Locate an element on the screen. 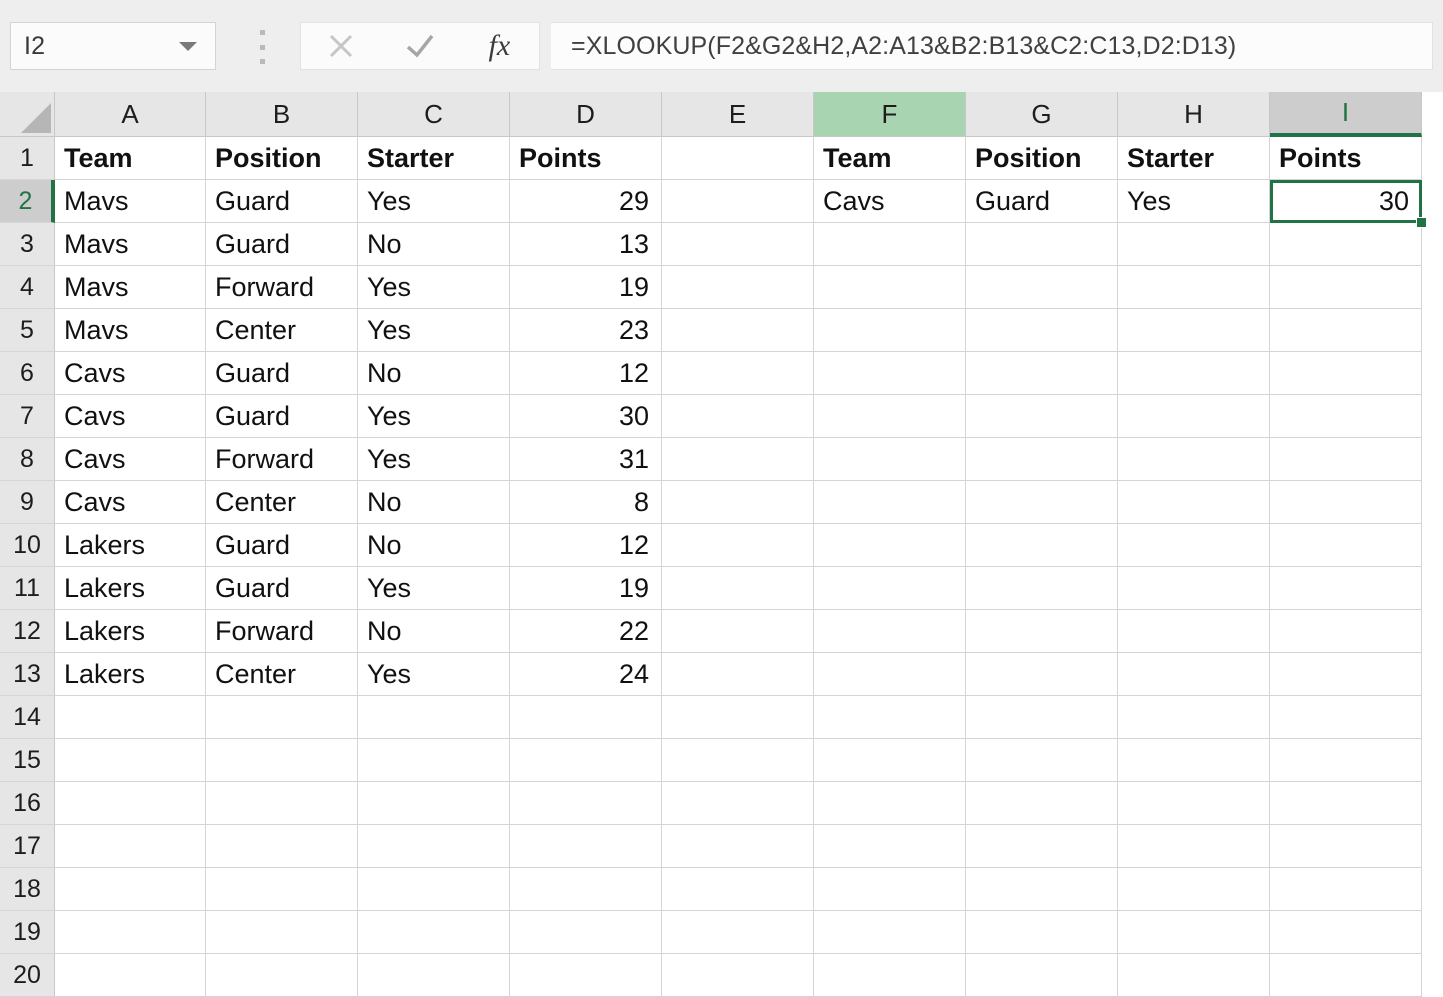 This screenshot has width=1443, height=997. cell-G10 is located at coordinates (1042, 545).